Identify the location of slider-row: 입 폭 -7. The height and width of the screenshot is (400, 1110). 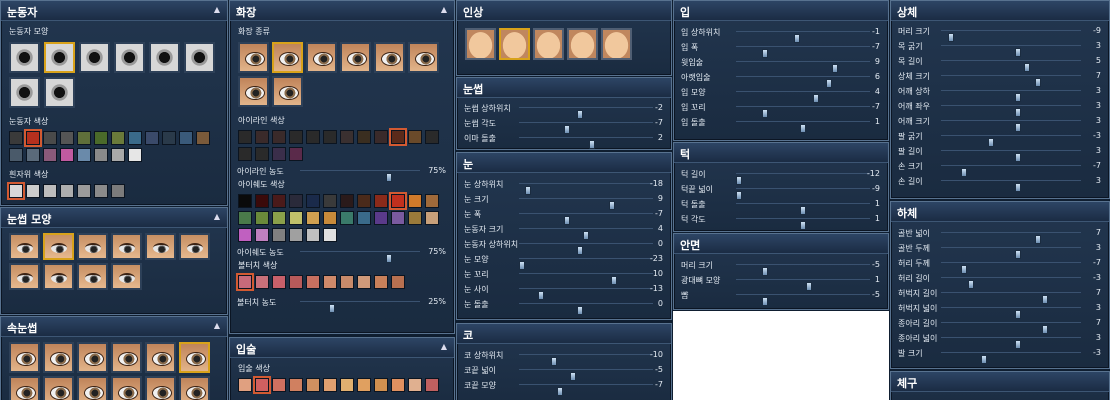
(781, 48).